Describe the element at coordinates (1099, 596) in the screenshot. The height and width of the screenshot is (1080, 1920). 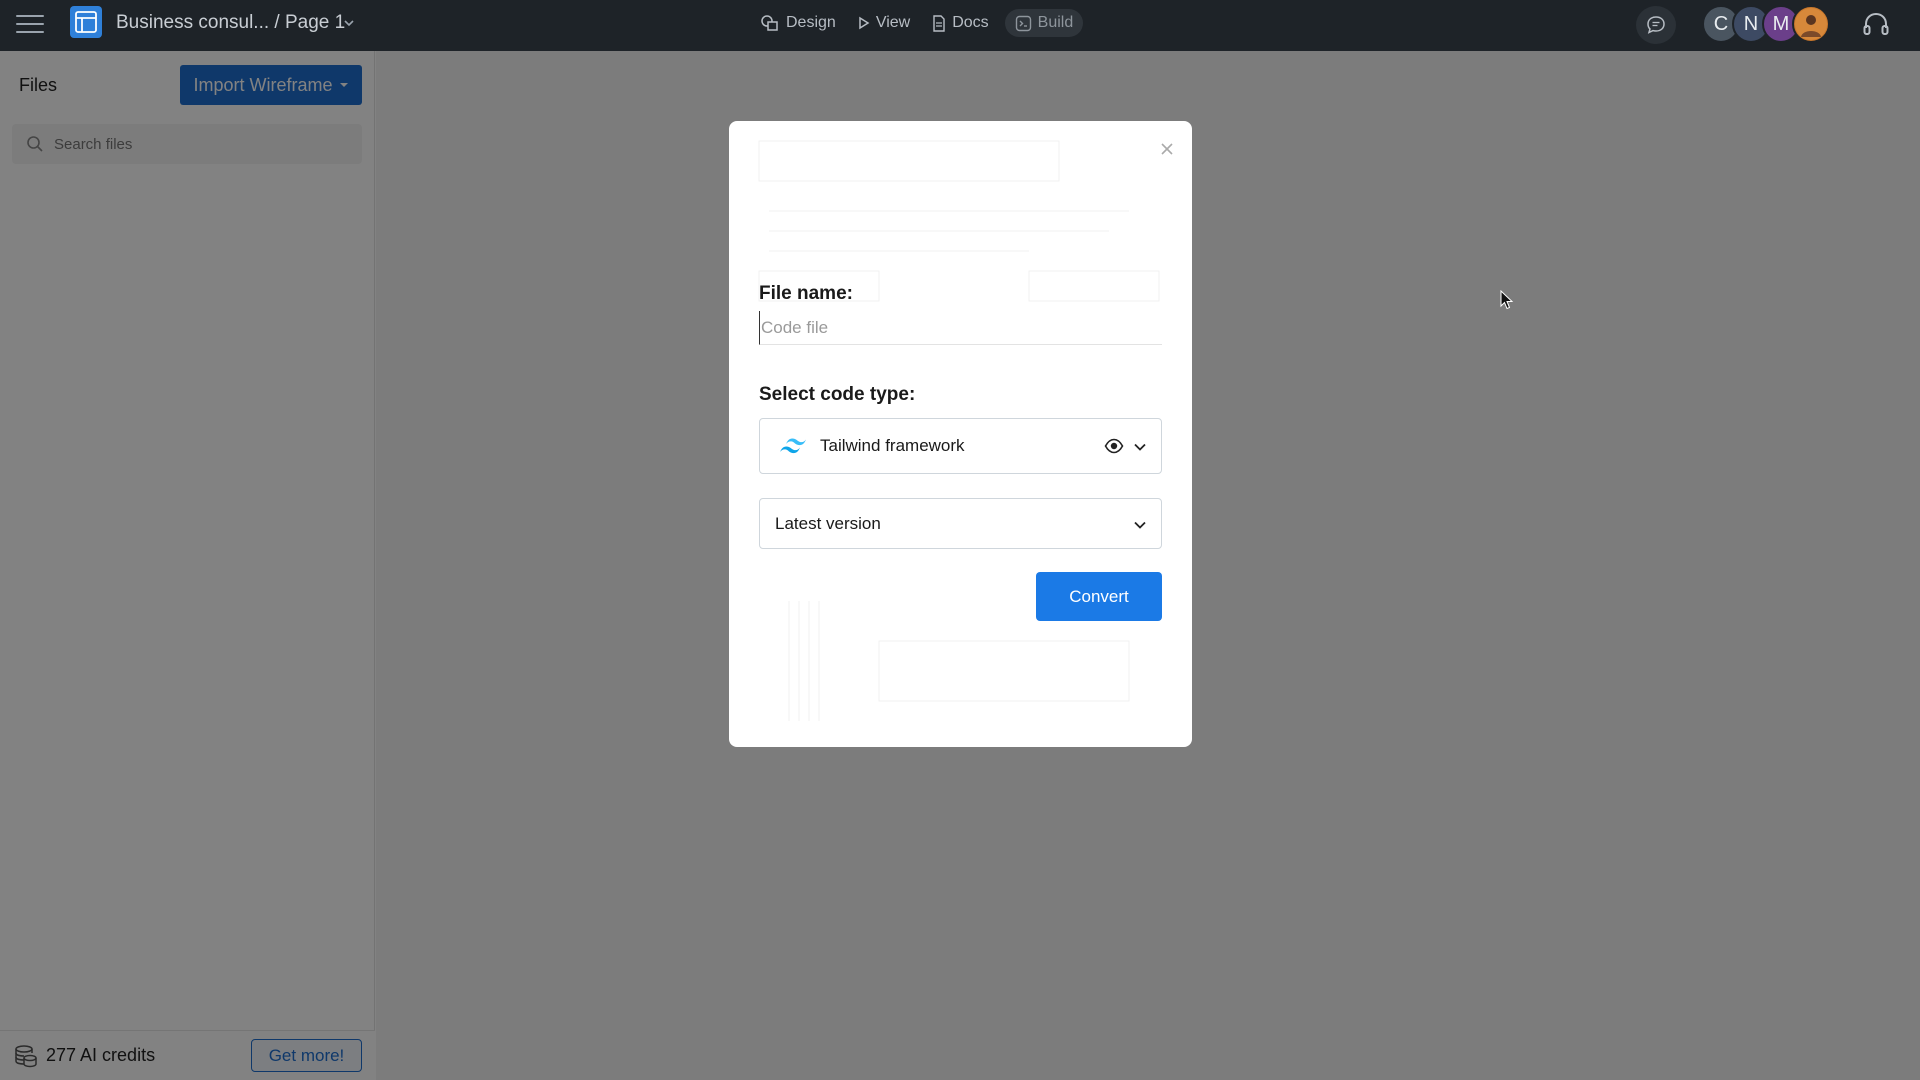
I see `convert-button: Convert` at that location.